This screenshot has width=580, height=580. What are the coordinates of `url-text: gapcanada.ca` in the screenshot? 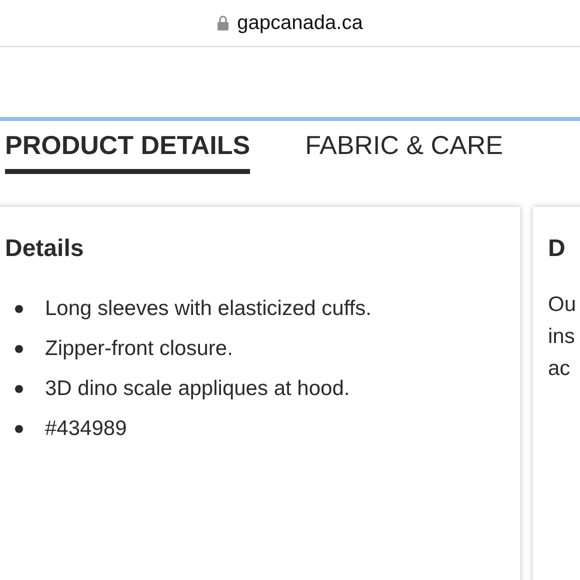 It's located at (300, 23).